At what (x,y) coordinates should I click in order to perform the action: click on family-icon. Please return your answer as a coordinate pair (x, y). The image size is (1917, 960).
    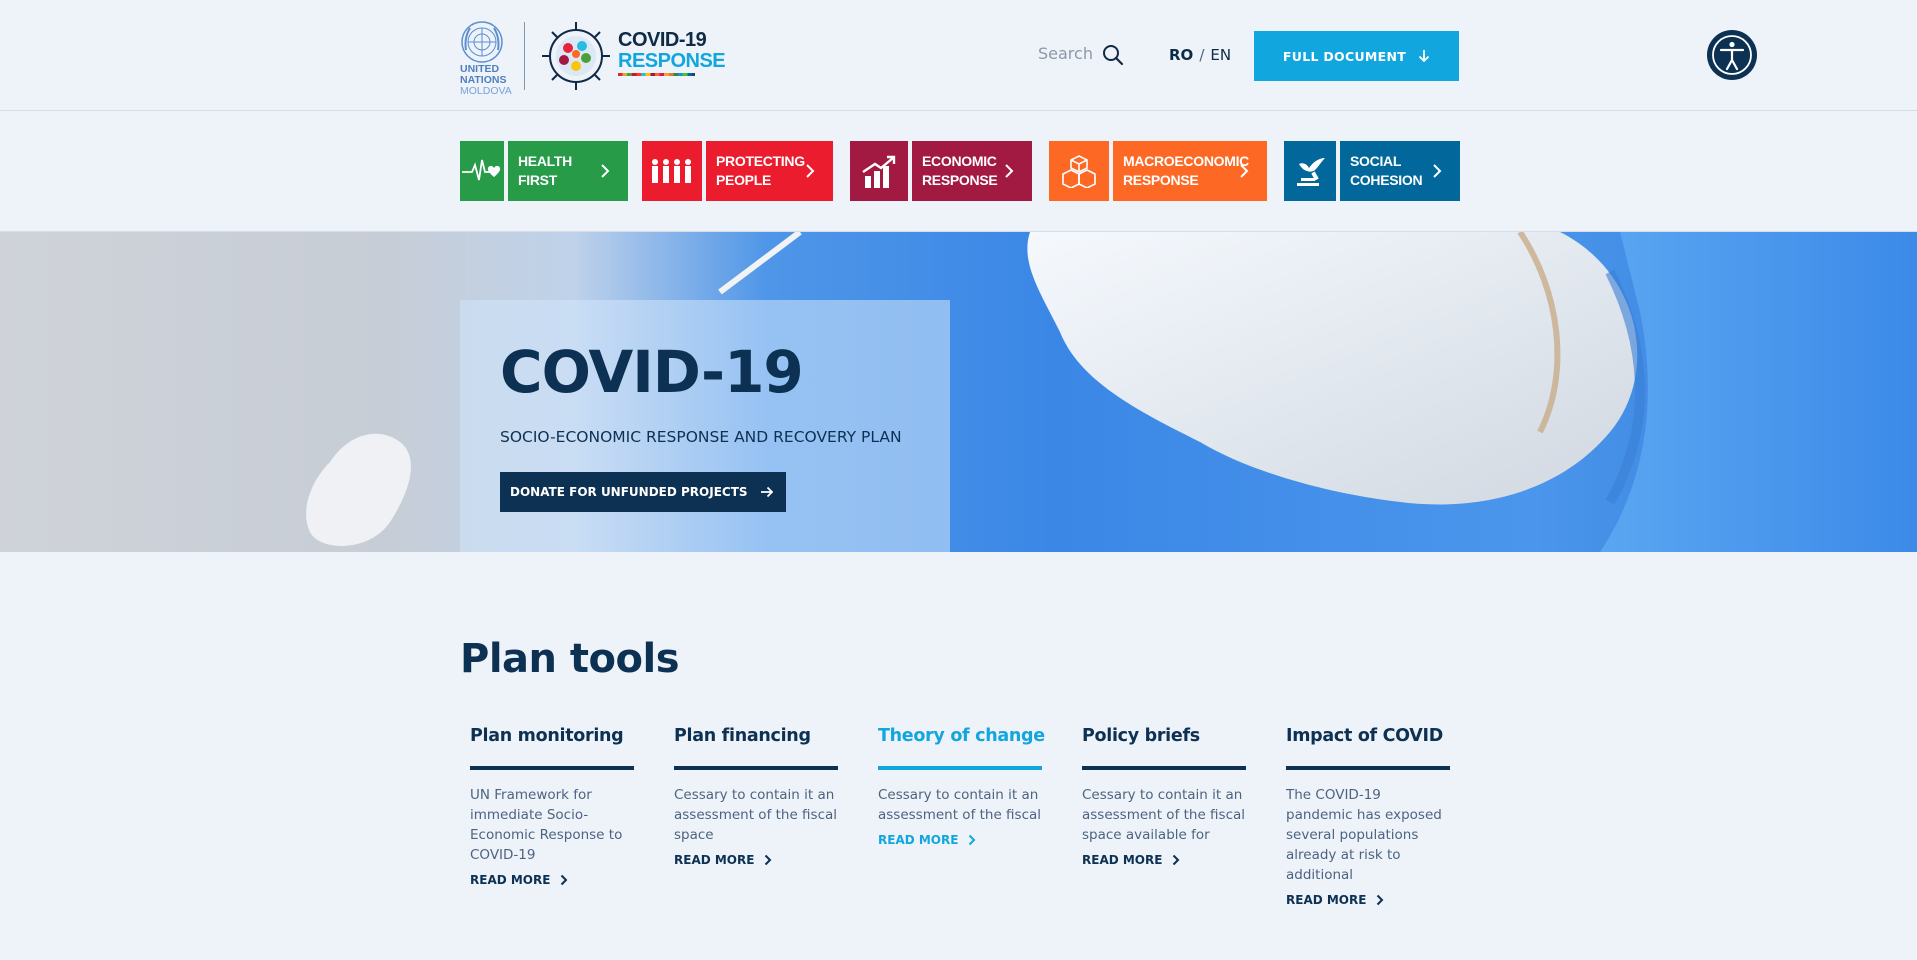
    Looking at the image, I should click on (672, 171).